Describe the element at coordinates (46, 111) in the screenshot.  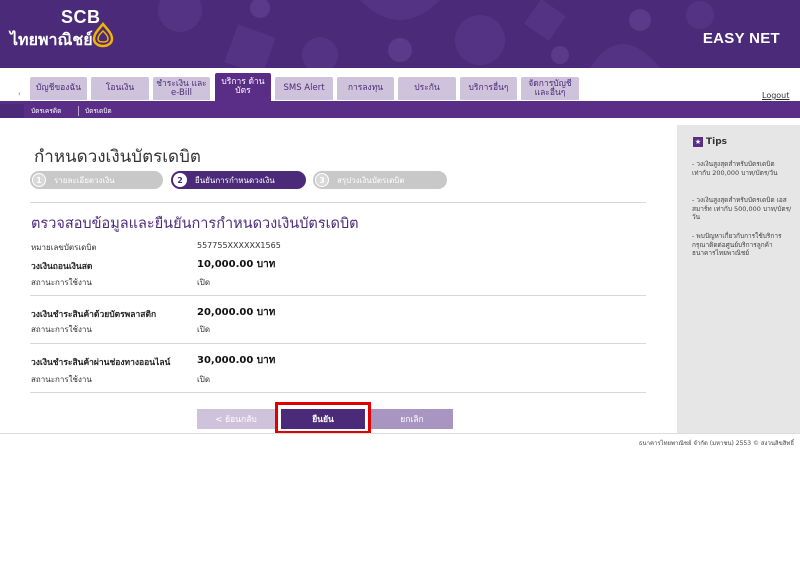
I see `subtab-credit-card: บัตรเครดิต` at that location.